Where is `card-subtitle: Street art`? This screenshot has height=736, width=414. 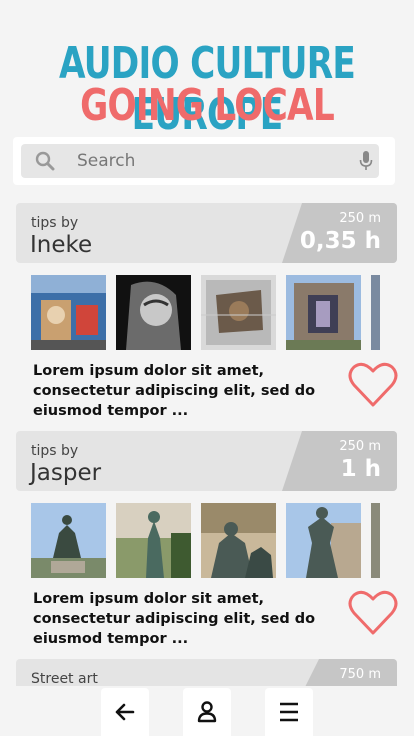
card-subtitle: Street art is located at coordinates (64, 679).